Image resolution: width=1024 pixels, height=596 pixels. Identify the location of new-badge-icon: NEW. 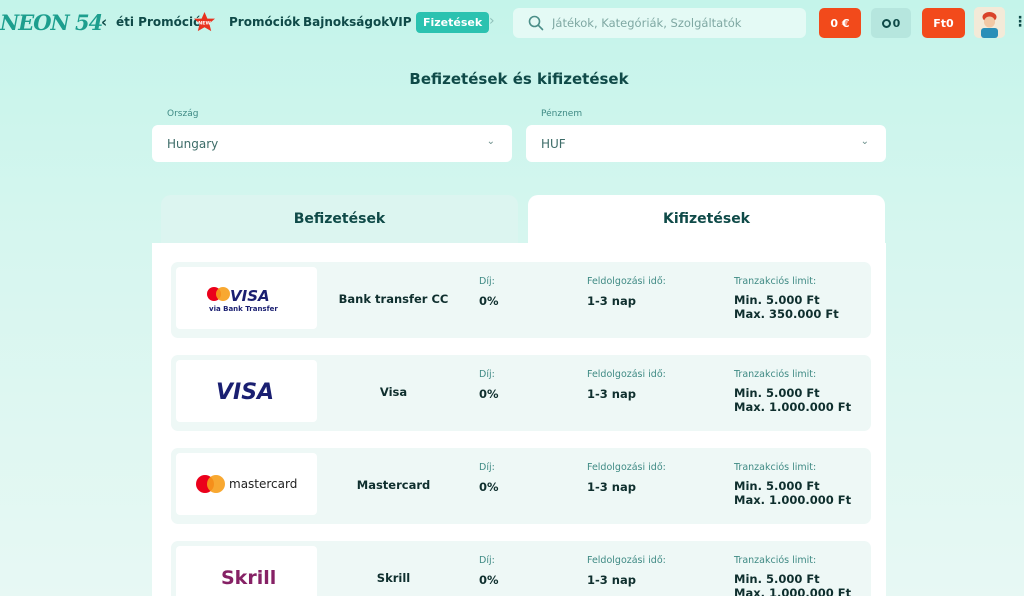
(204, 21).